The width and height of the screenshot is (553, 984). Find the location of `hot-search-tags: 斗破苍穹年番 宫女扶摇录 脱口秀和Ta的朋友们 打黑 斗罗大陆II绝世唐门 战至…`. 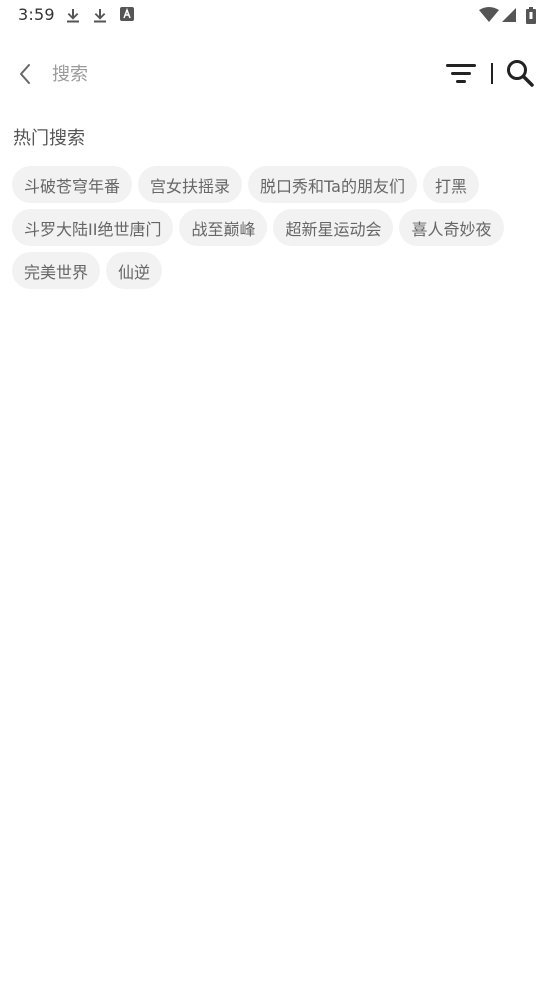

hot-search-tags: 斗破苍穹年番 宫女扶摇录 脱口秀和Ta的朋友们 打黑 斗罗大陆II绝世唐门 战至… is located at coordinates (277, 227).